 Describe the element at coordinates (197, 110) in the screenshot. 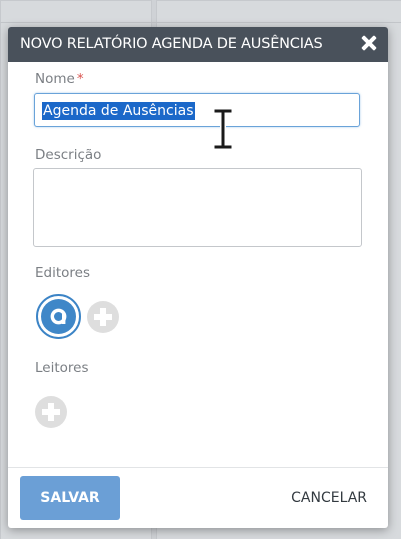

I see `name-input: Agenda de Ausências` at that location.